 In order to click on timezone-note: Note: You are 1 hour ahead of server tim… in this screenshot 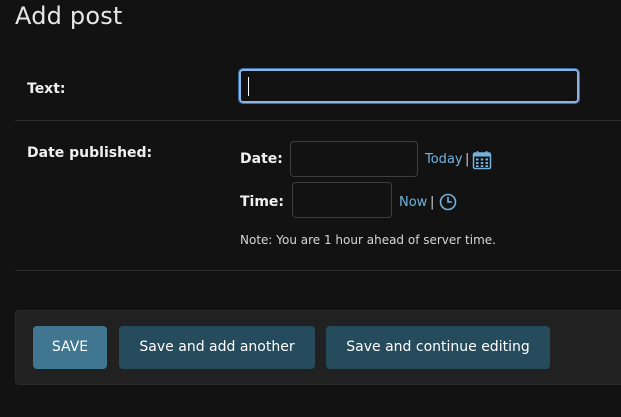, I will do `click(368, 240)`.